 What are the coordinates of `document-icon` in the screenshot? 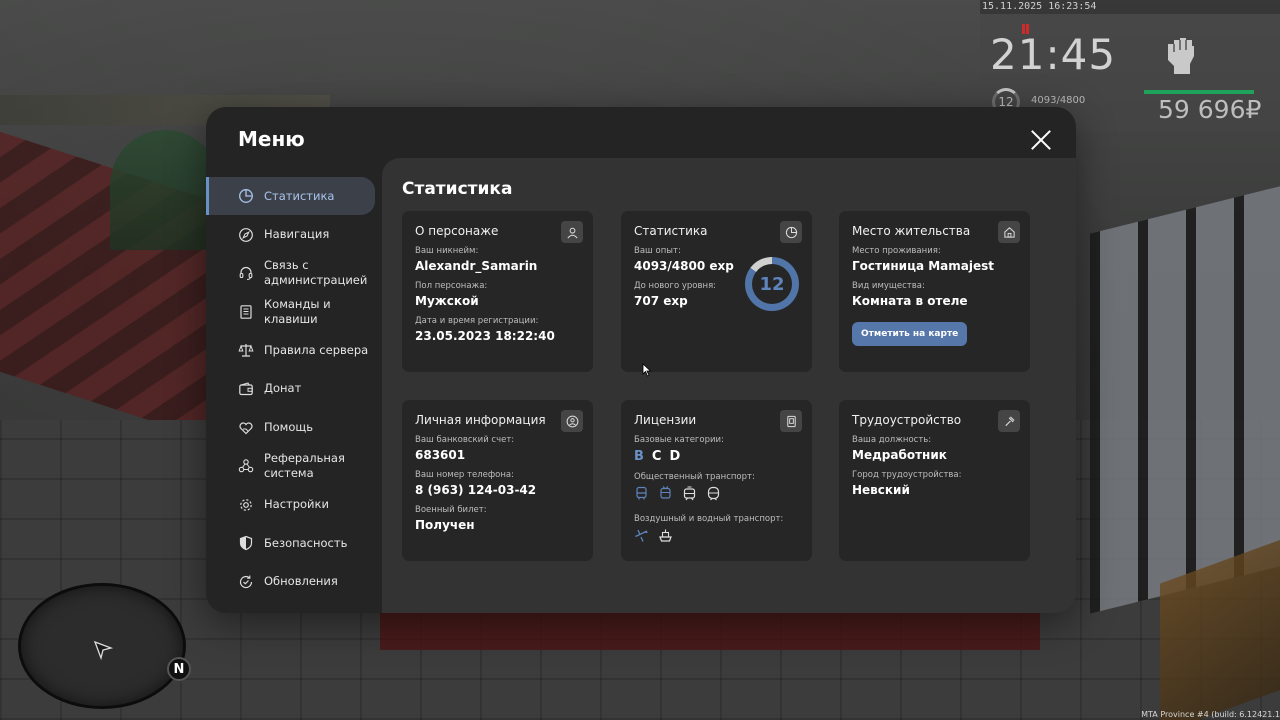 It's located at (246, 312).